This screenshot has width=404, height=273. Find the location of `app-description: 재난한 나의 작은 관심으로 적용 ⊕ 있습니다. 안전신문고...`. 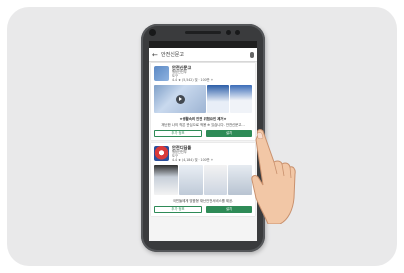

app-description: 재난한 나의 작은 관심으로 적용 ⊕ 있습니다. 안전신문고... is located at coordinates (203, 125).